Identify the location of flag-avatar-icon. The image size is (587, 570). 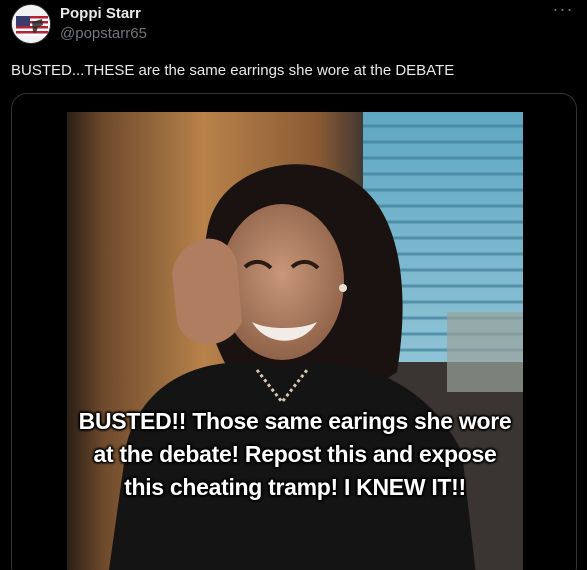
(31, 24).